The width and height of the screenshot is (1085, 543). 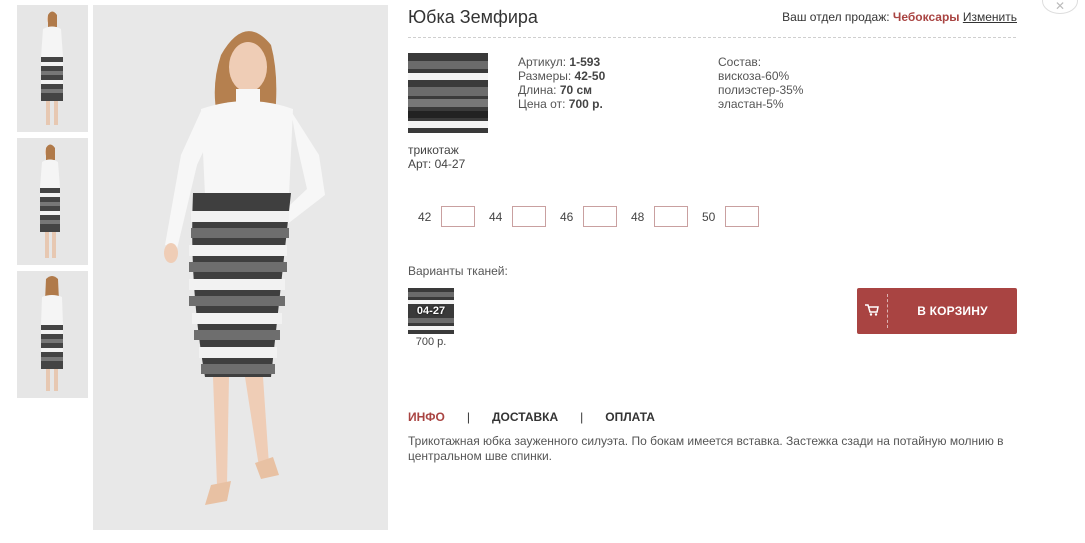 I want to click on cart-icon, so click(x=872, y=311).